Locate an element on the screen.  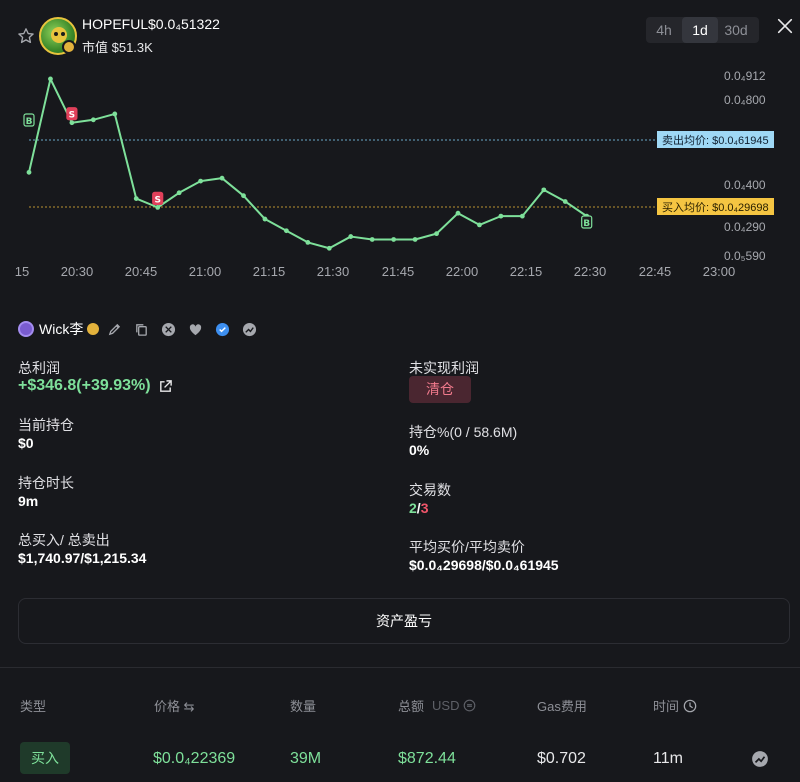
duration-label: 持仓时长 is located at coordinates (46, 483).